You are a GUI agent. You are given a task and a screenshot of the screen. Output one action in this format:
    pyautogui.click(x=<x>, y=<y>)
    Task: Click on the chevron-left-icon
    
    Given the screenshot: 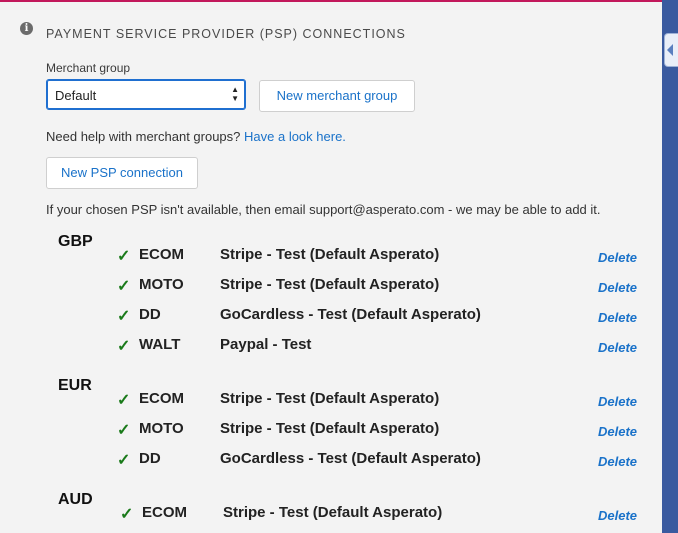 What is the action you would take?
    pyautogui.click(x=670, y=50)
    